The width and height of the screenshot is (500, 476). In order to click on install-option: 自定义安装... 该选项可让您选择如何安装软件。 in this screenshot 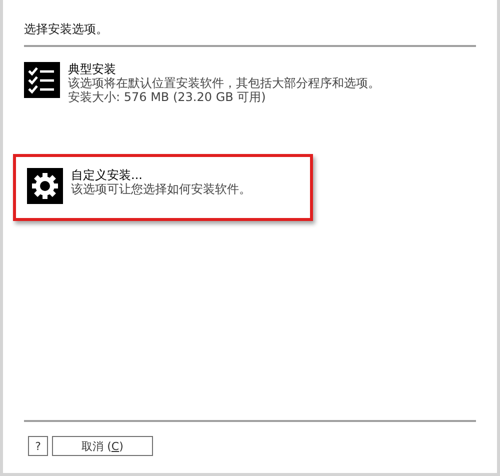, I will do `click(163, 187)`.